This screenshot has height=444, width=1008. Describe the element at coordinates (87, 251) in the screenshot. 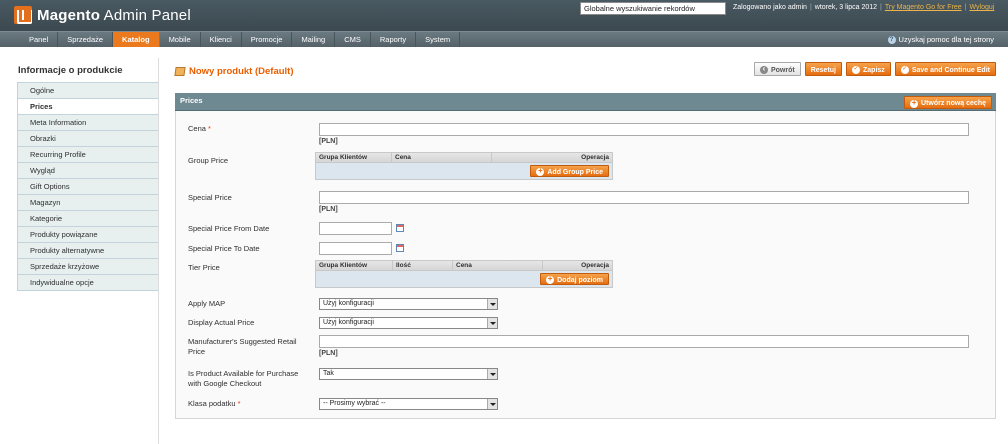

I see `tab-produkty-alternatywne: Produkty alternatywne` at that location.